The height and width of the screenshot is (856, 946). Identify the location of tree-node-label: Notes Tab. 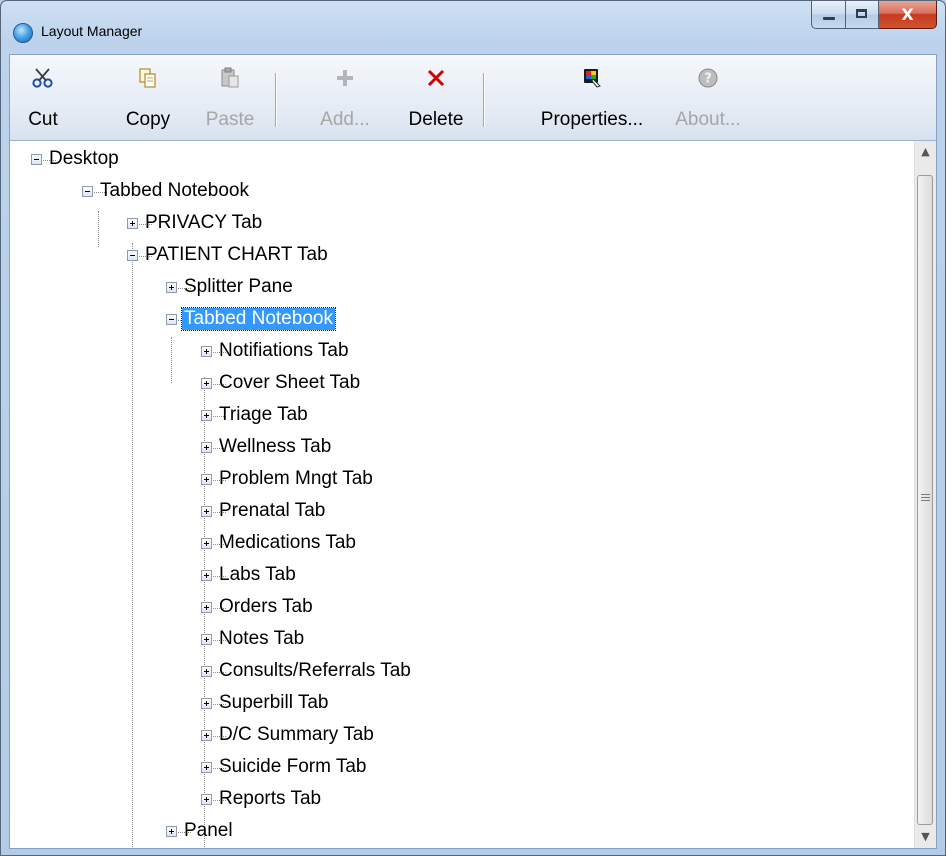
(262, 638).